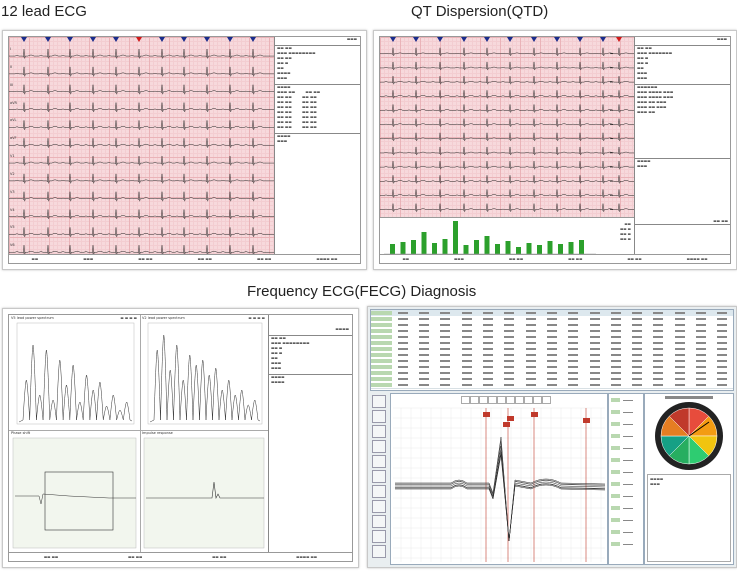  I want to click on phase-shift-trace, so click(74, 493).